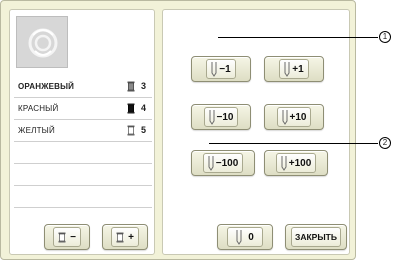  Describe the element at coordinates (227, 163) in the screenshot. I see `minus-100-label: −100` at that location.